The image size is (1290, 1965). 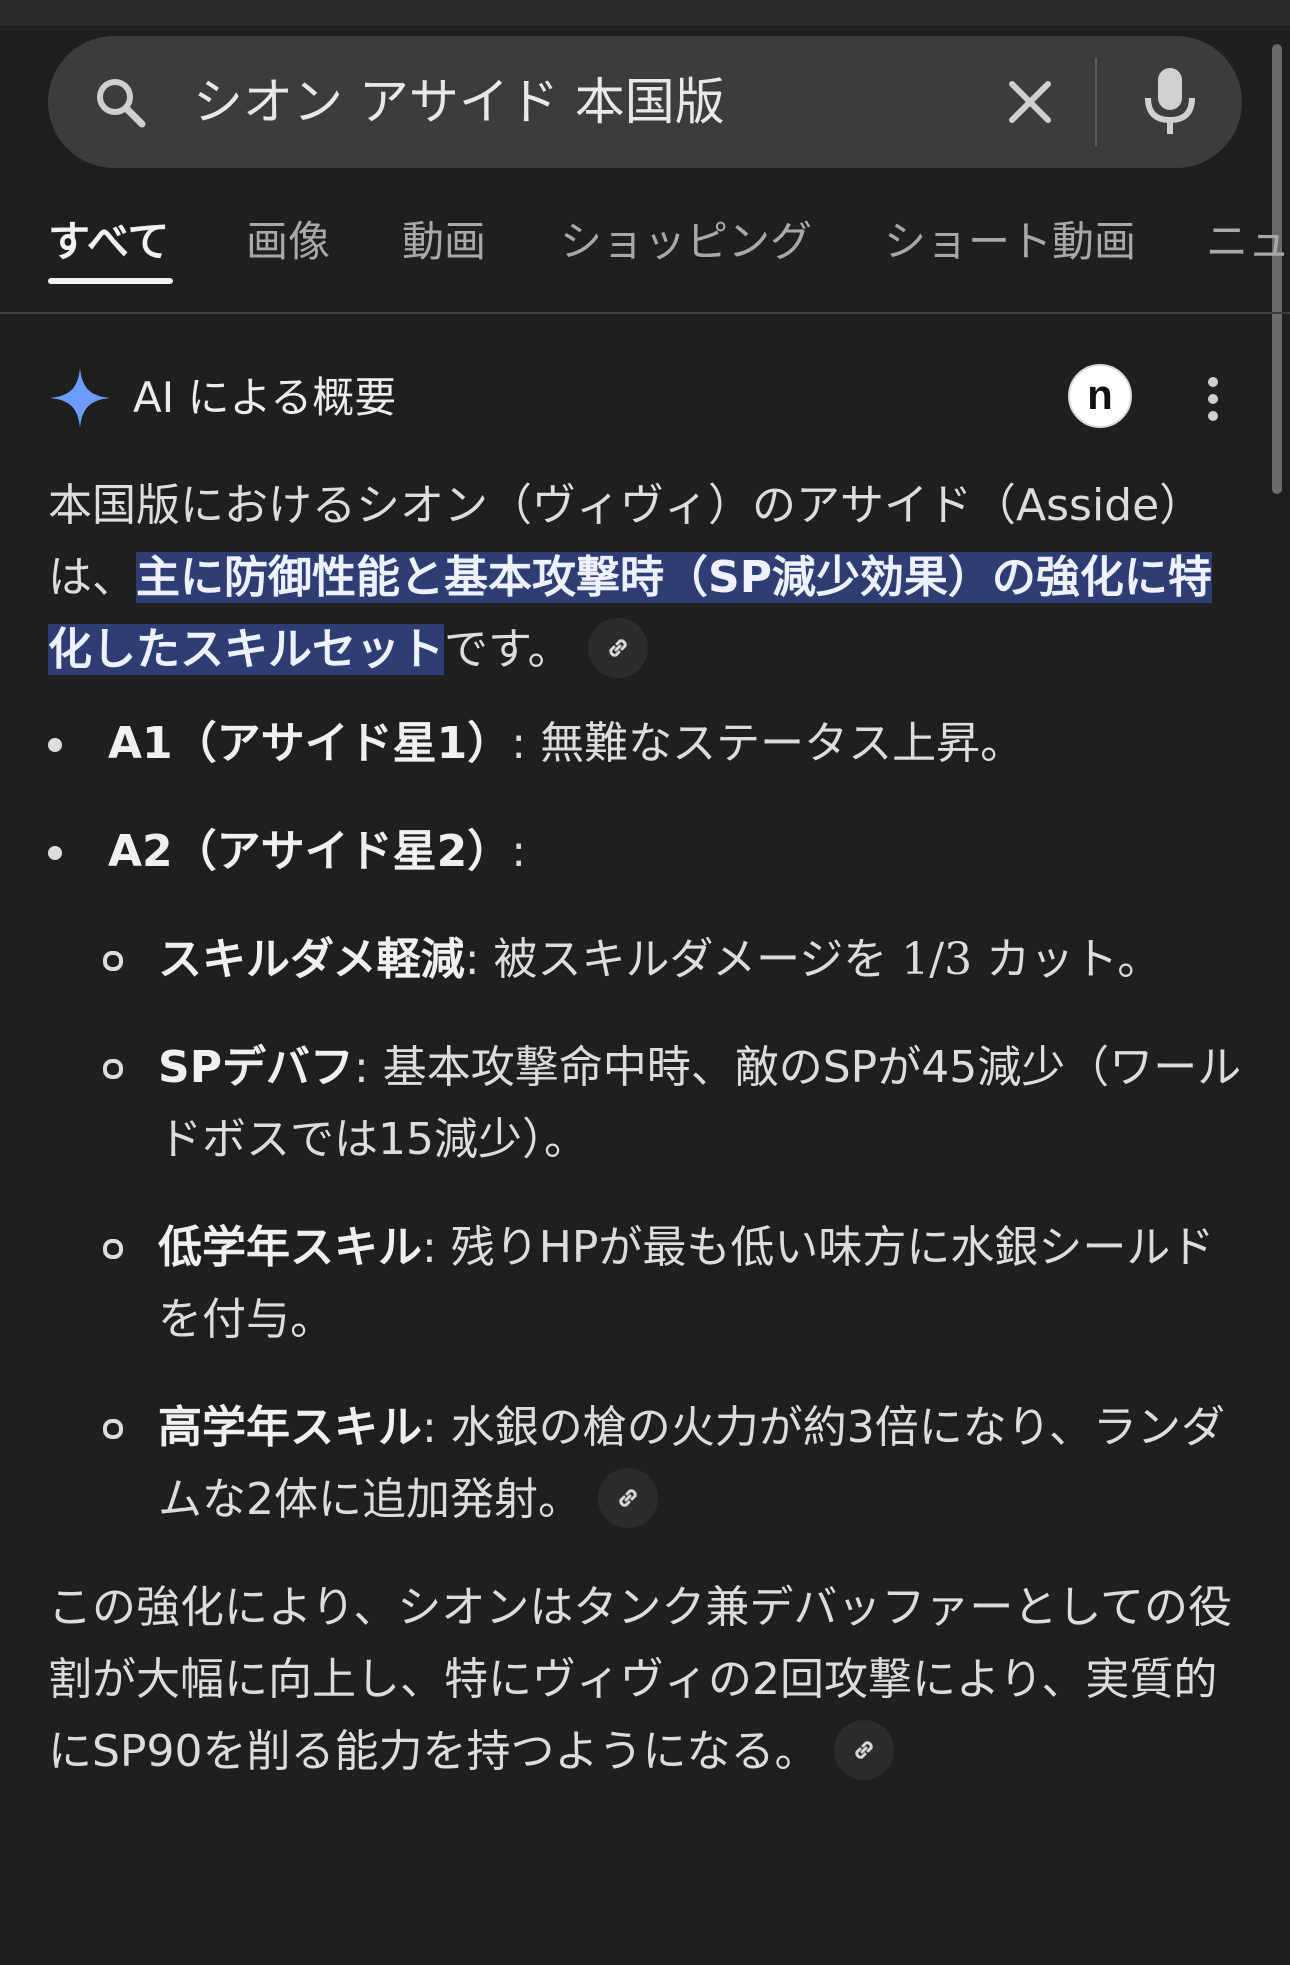 What do you see at coordinates (1096, 102) in the screenshot?
I see `search-divider` at bounding box center [1096, 102].